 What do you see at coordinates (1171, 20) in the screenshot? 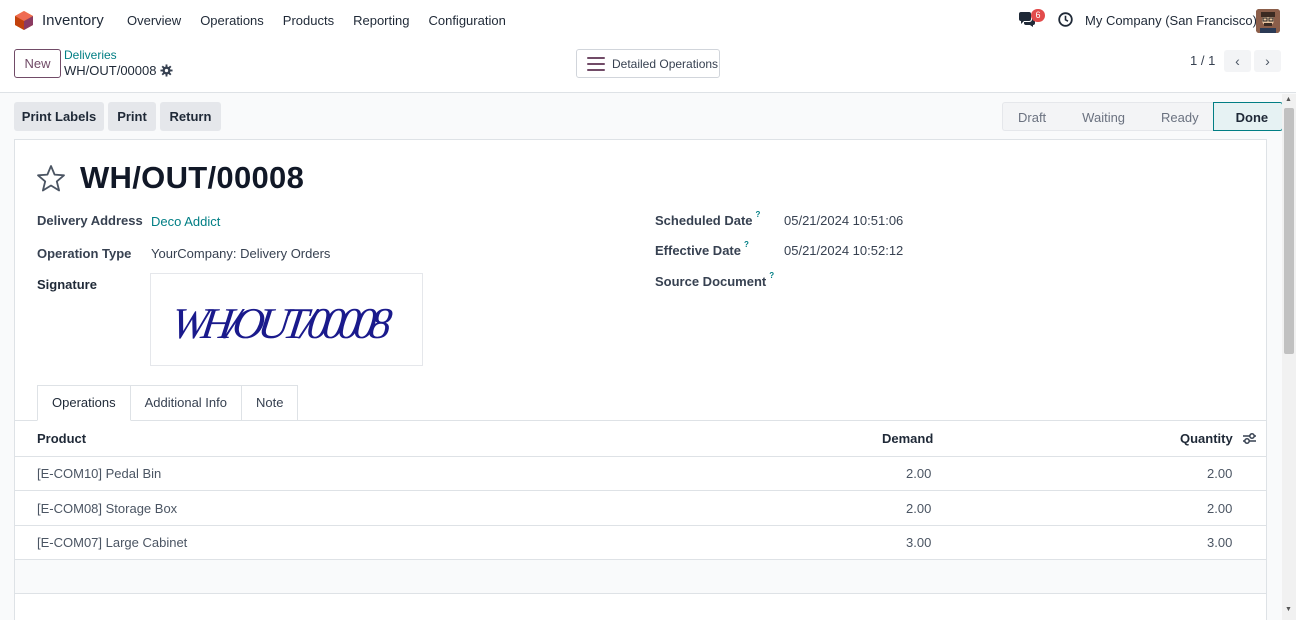
I see `company-switcher: My Company (San Francisco)` at bounding box center [1171, 20].